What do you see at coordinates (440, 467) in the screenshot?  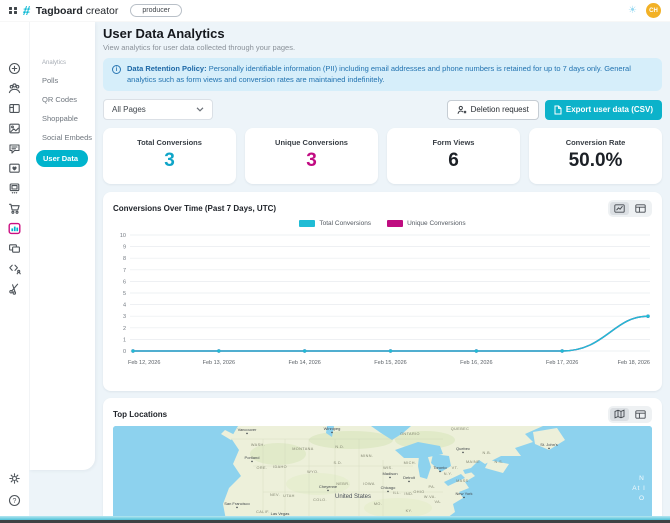 I see `svg-text: Toronto` at bounding box center [440, 467].